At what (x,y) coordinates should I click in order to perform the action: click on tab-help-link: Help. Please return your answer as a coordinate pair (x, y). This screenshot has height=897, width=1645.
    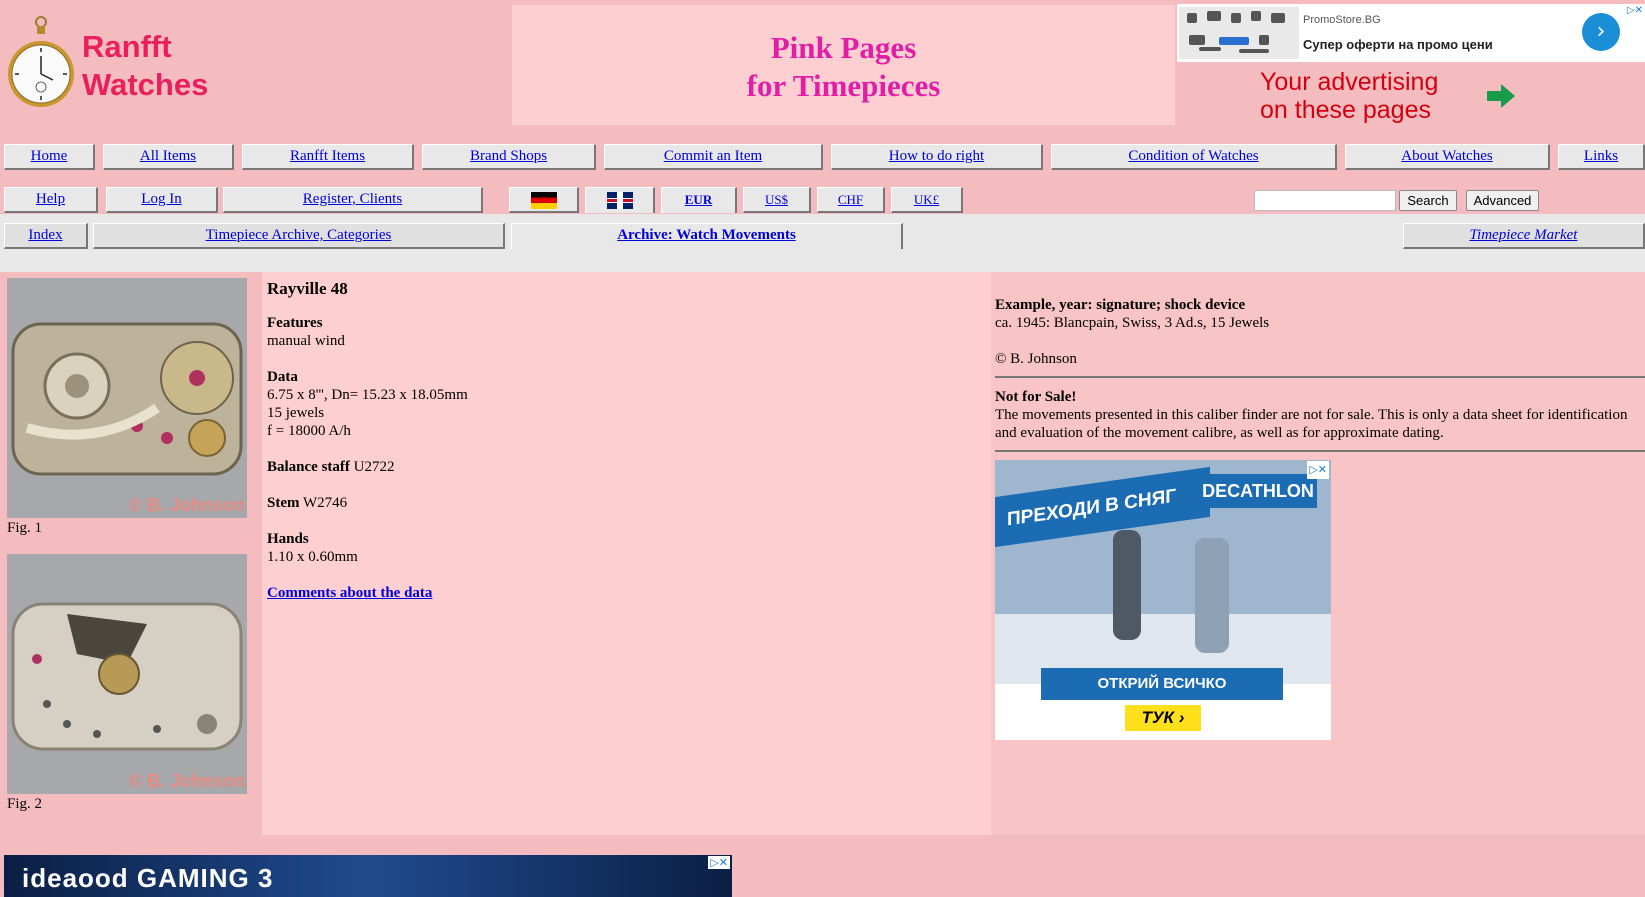
    Looking at the image, I should click on (50, 199).